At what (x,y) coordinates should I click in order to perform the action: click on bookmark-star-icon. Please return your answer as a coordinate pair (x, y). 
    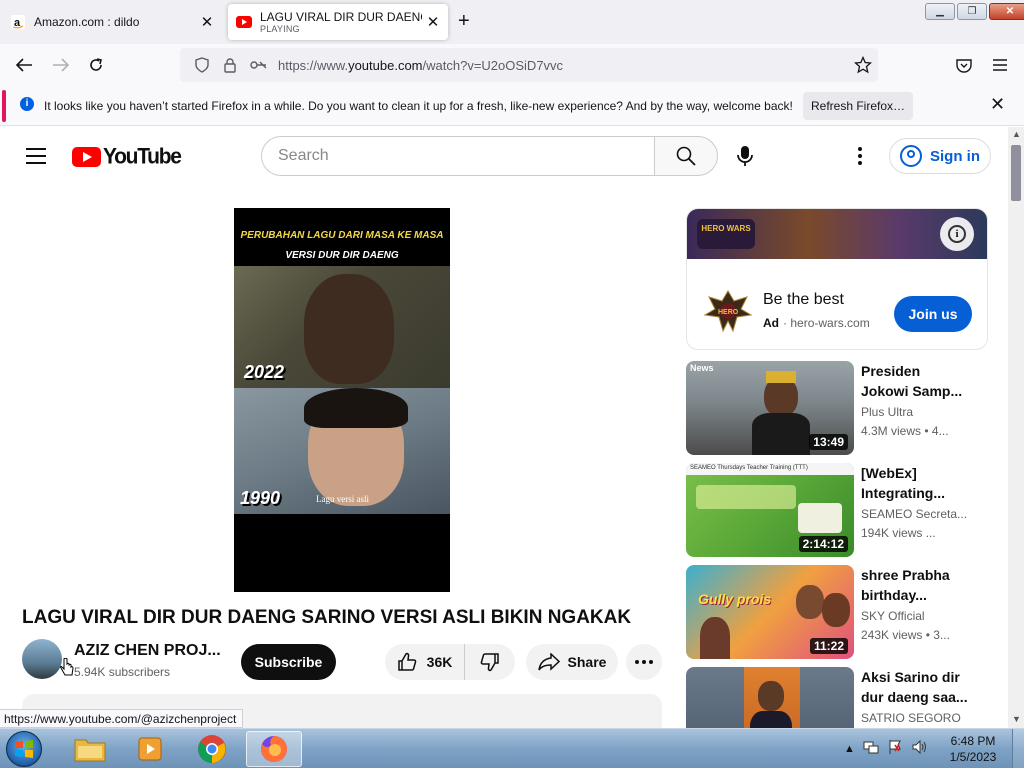
    Looking at the image, I should click on (863, 65).